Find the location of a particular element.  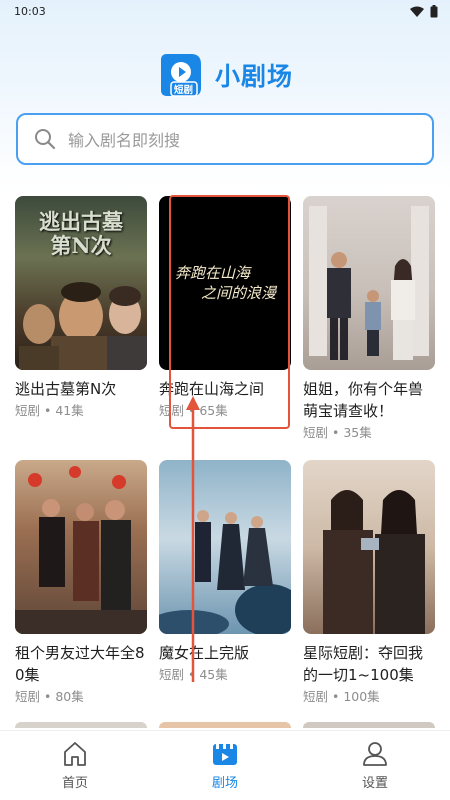

tab-settings: 设置 is located at coordinates (375, 765).